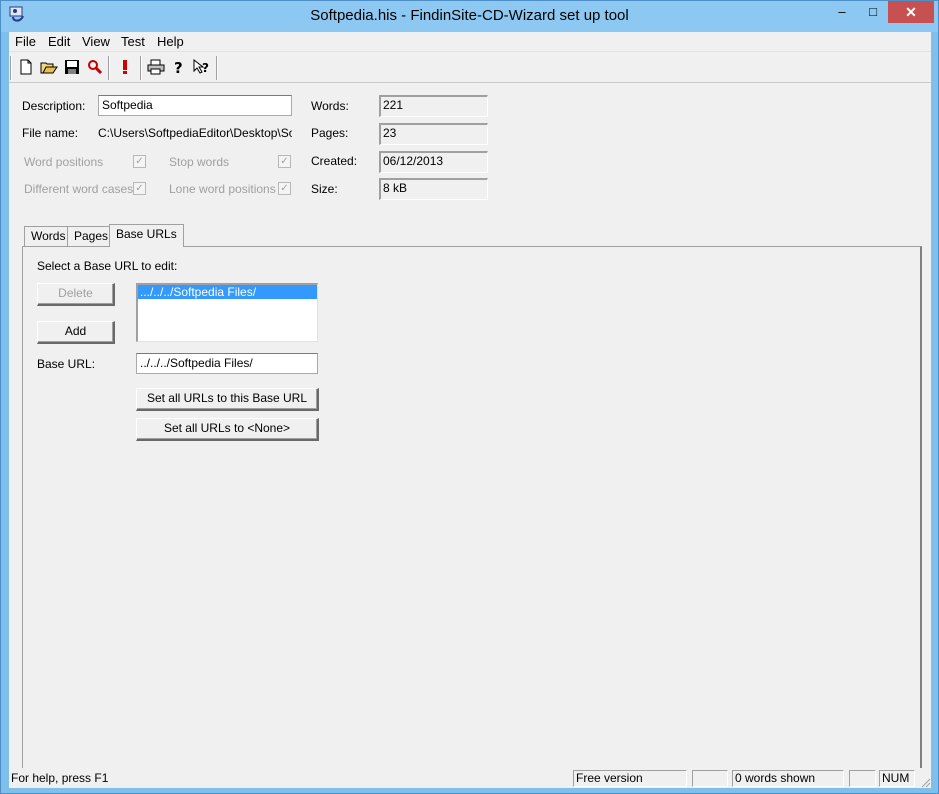 The image size is (939, 794). Describe the element at coordinates (227, 399) in the screenshot. I see `set-all-base-url-button: Set all URLs to this Base URL` at that location.